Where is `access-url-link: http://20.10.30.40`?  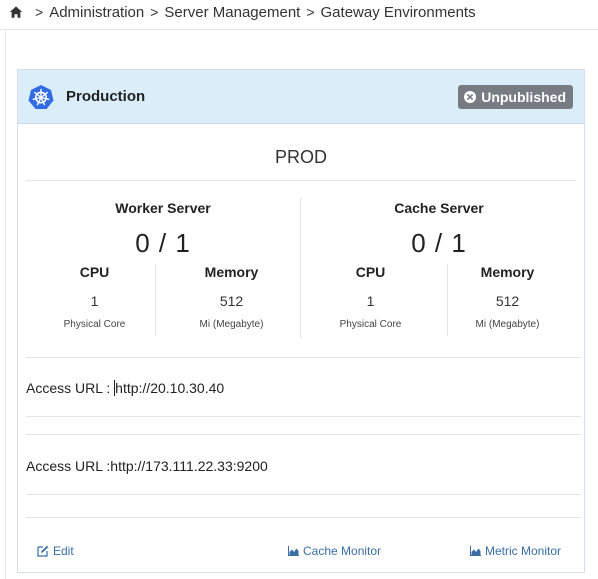
access-url-link: http://20.10.30.40 is located at coordinates (169, 388).